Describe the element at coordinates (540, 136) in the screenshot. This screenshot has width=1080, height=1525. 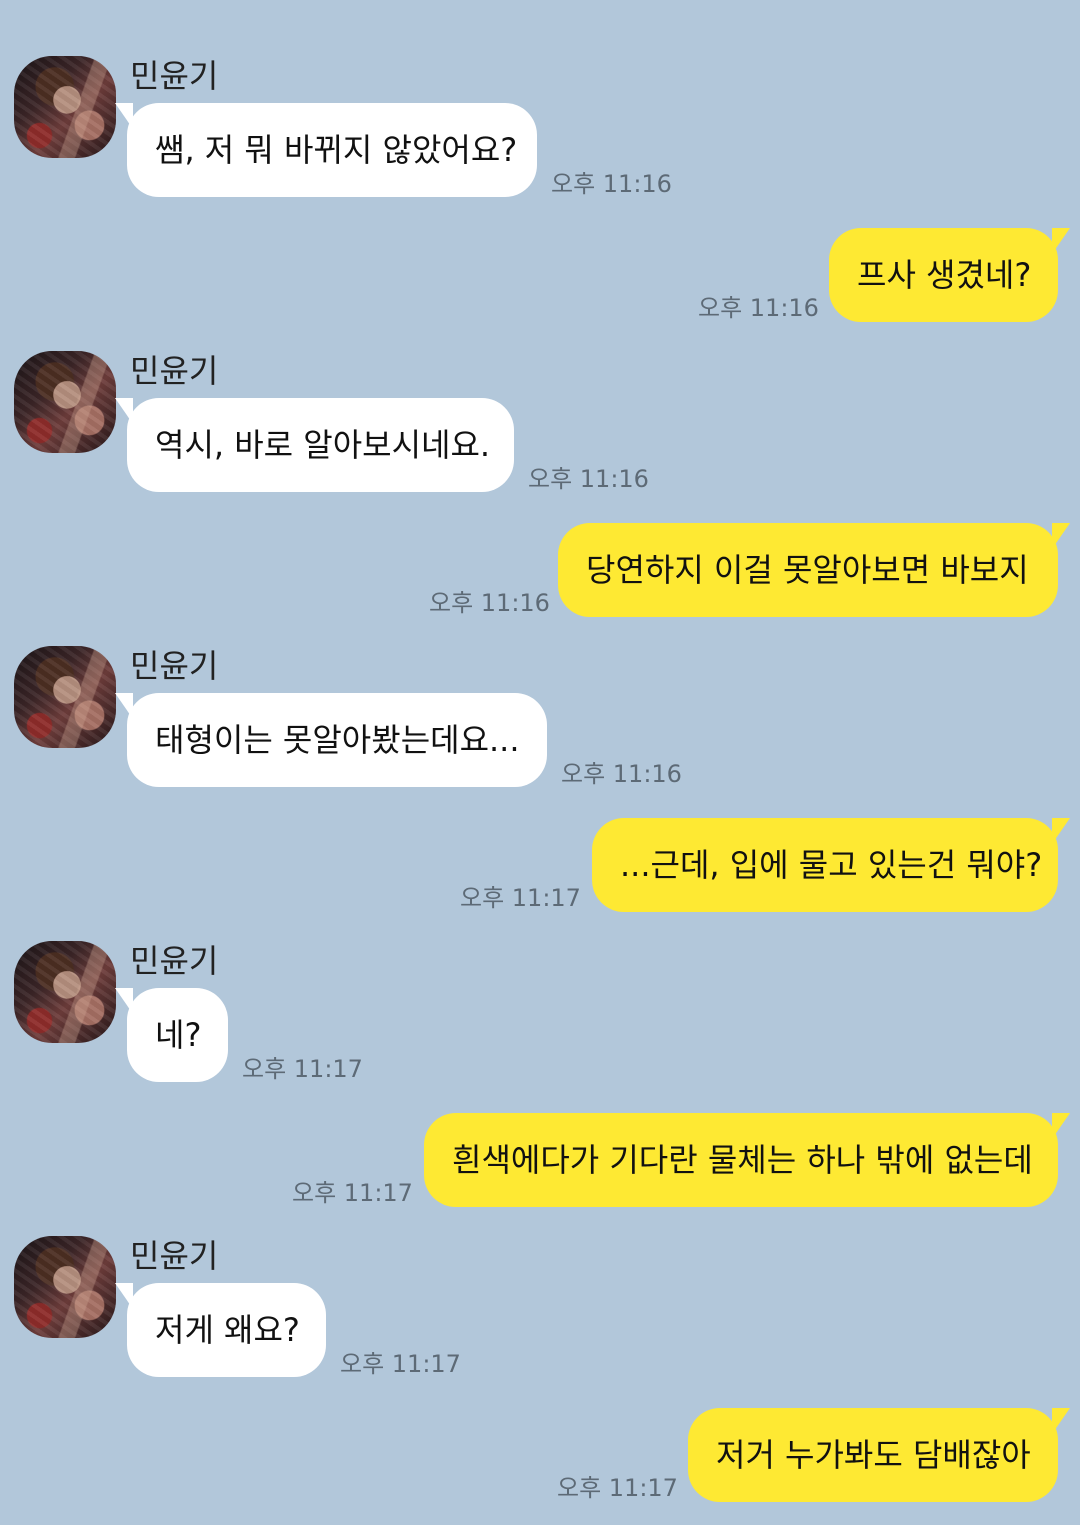
I see `incoming-message: 민윤기 쌤, 저 뭐 바뀌지 않았어요? 오후 11:16` at that location.